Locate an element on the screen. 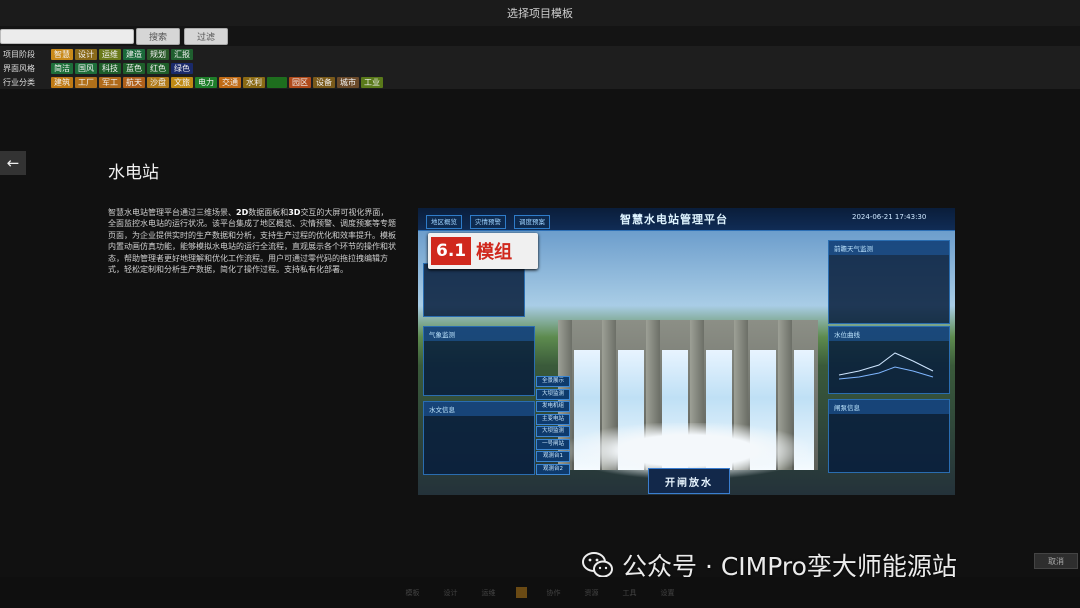 The height and width of the screenshot is (608, 1080). window-title-bar: 选择项目模板 is located at coordinates (540, 13).